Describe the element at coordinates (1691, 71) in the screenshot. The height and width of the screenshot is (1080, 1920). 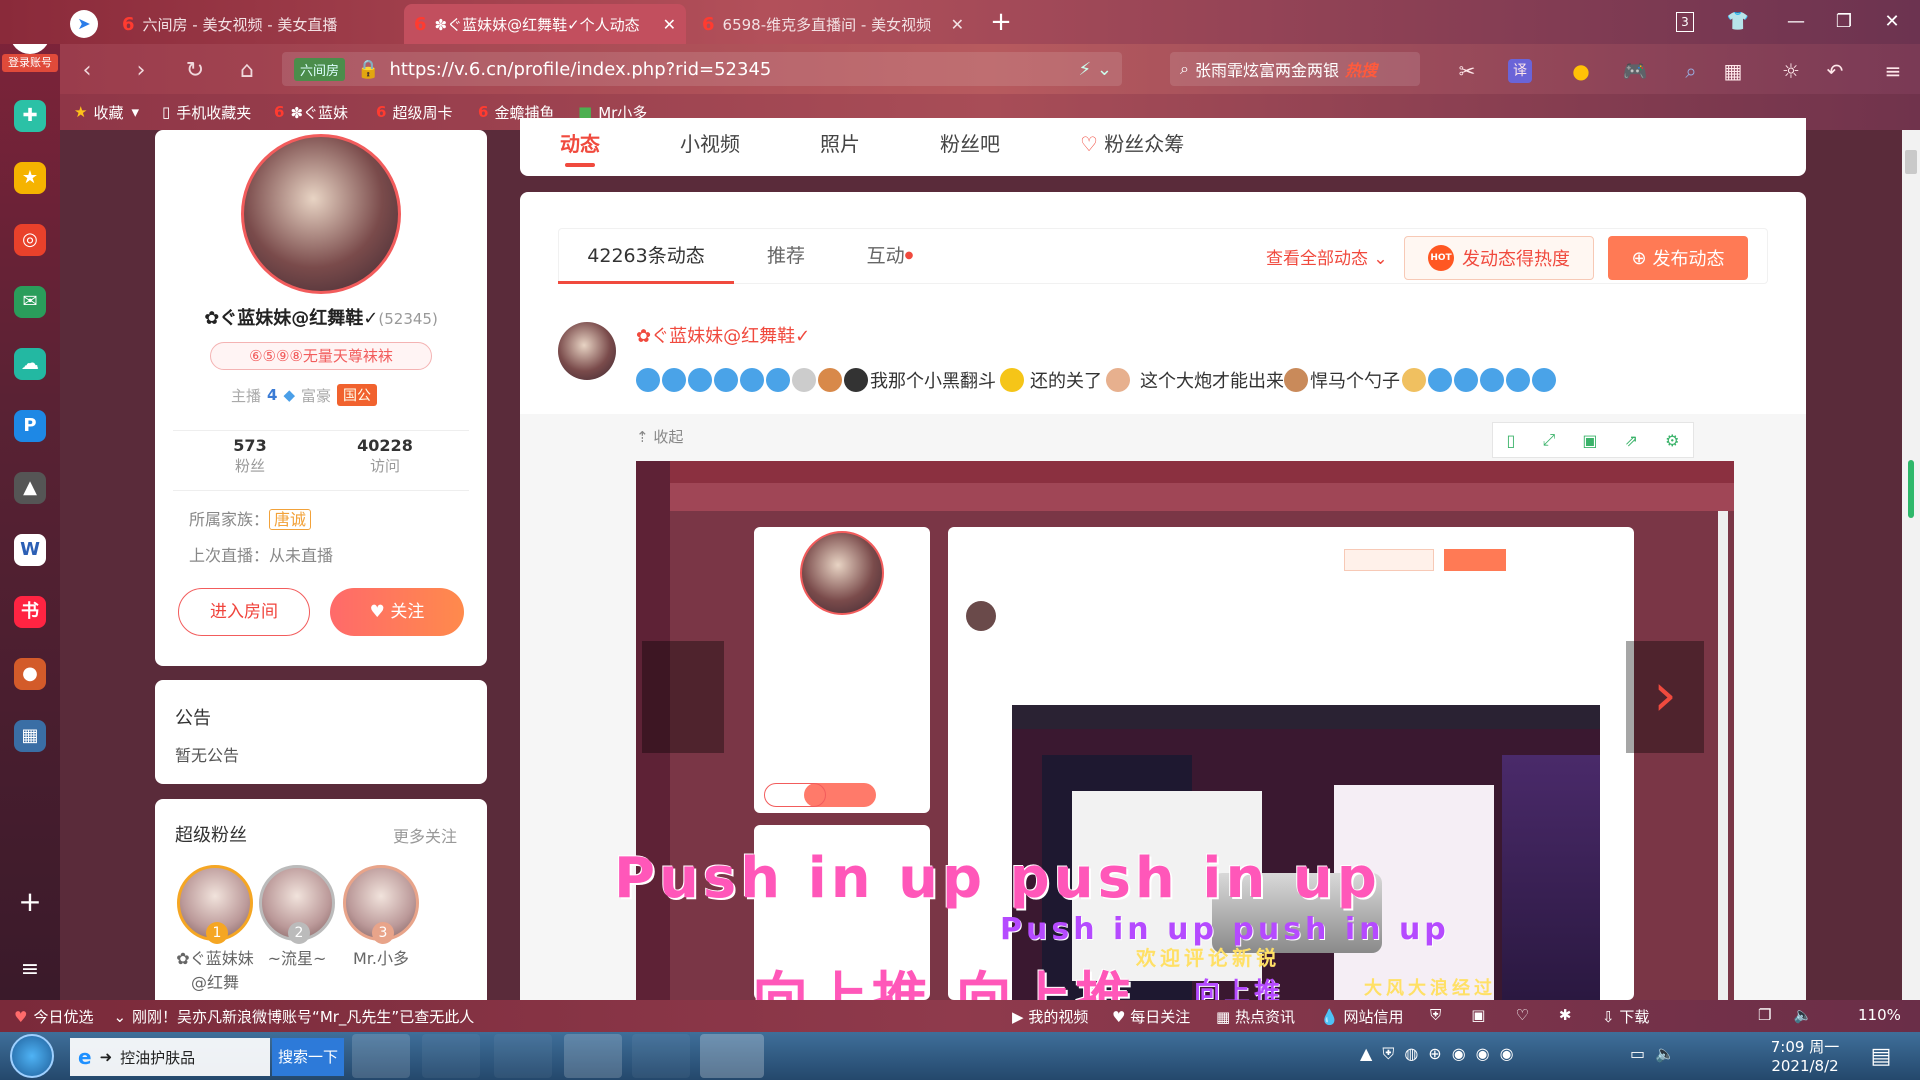
I see `magnifier-icon: ⌕` at that location.